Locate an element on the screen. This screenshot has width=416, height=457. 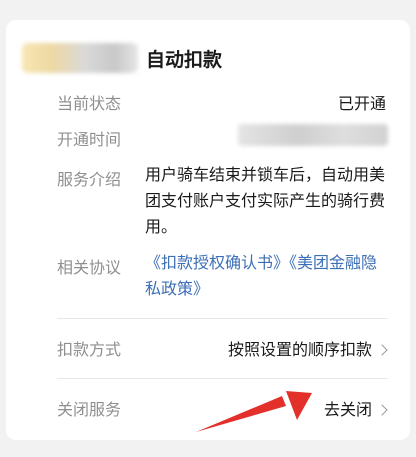
annotation-arrow-head is located at coordinates (299, 405).